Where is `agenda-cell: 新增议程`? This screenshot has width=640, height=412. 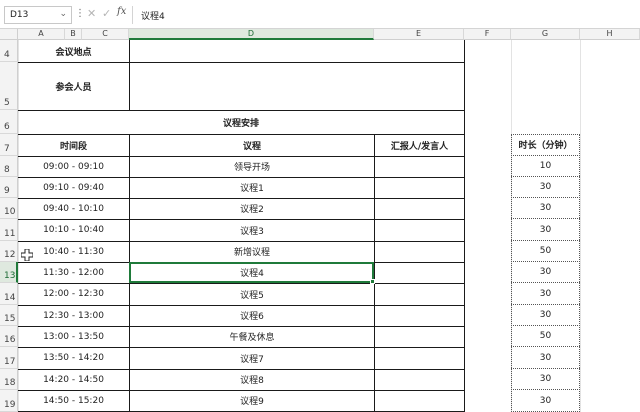
agenda-cell: 新增议程 is located at coordinates (252, 251).